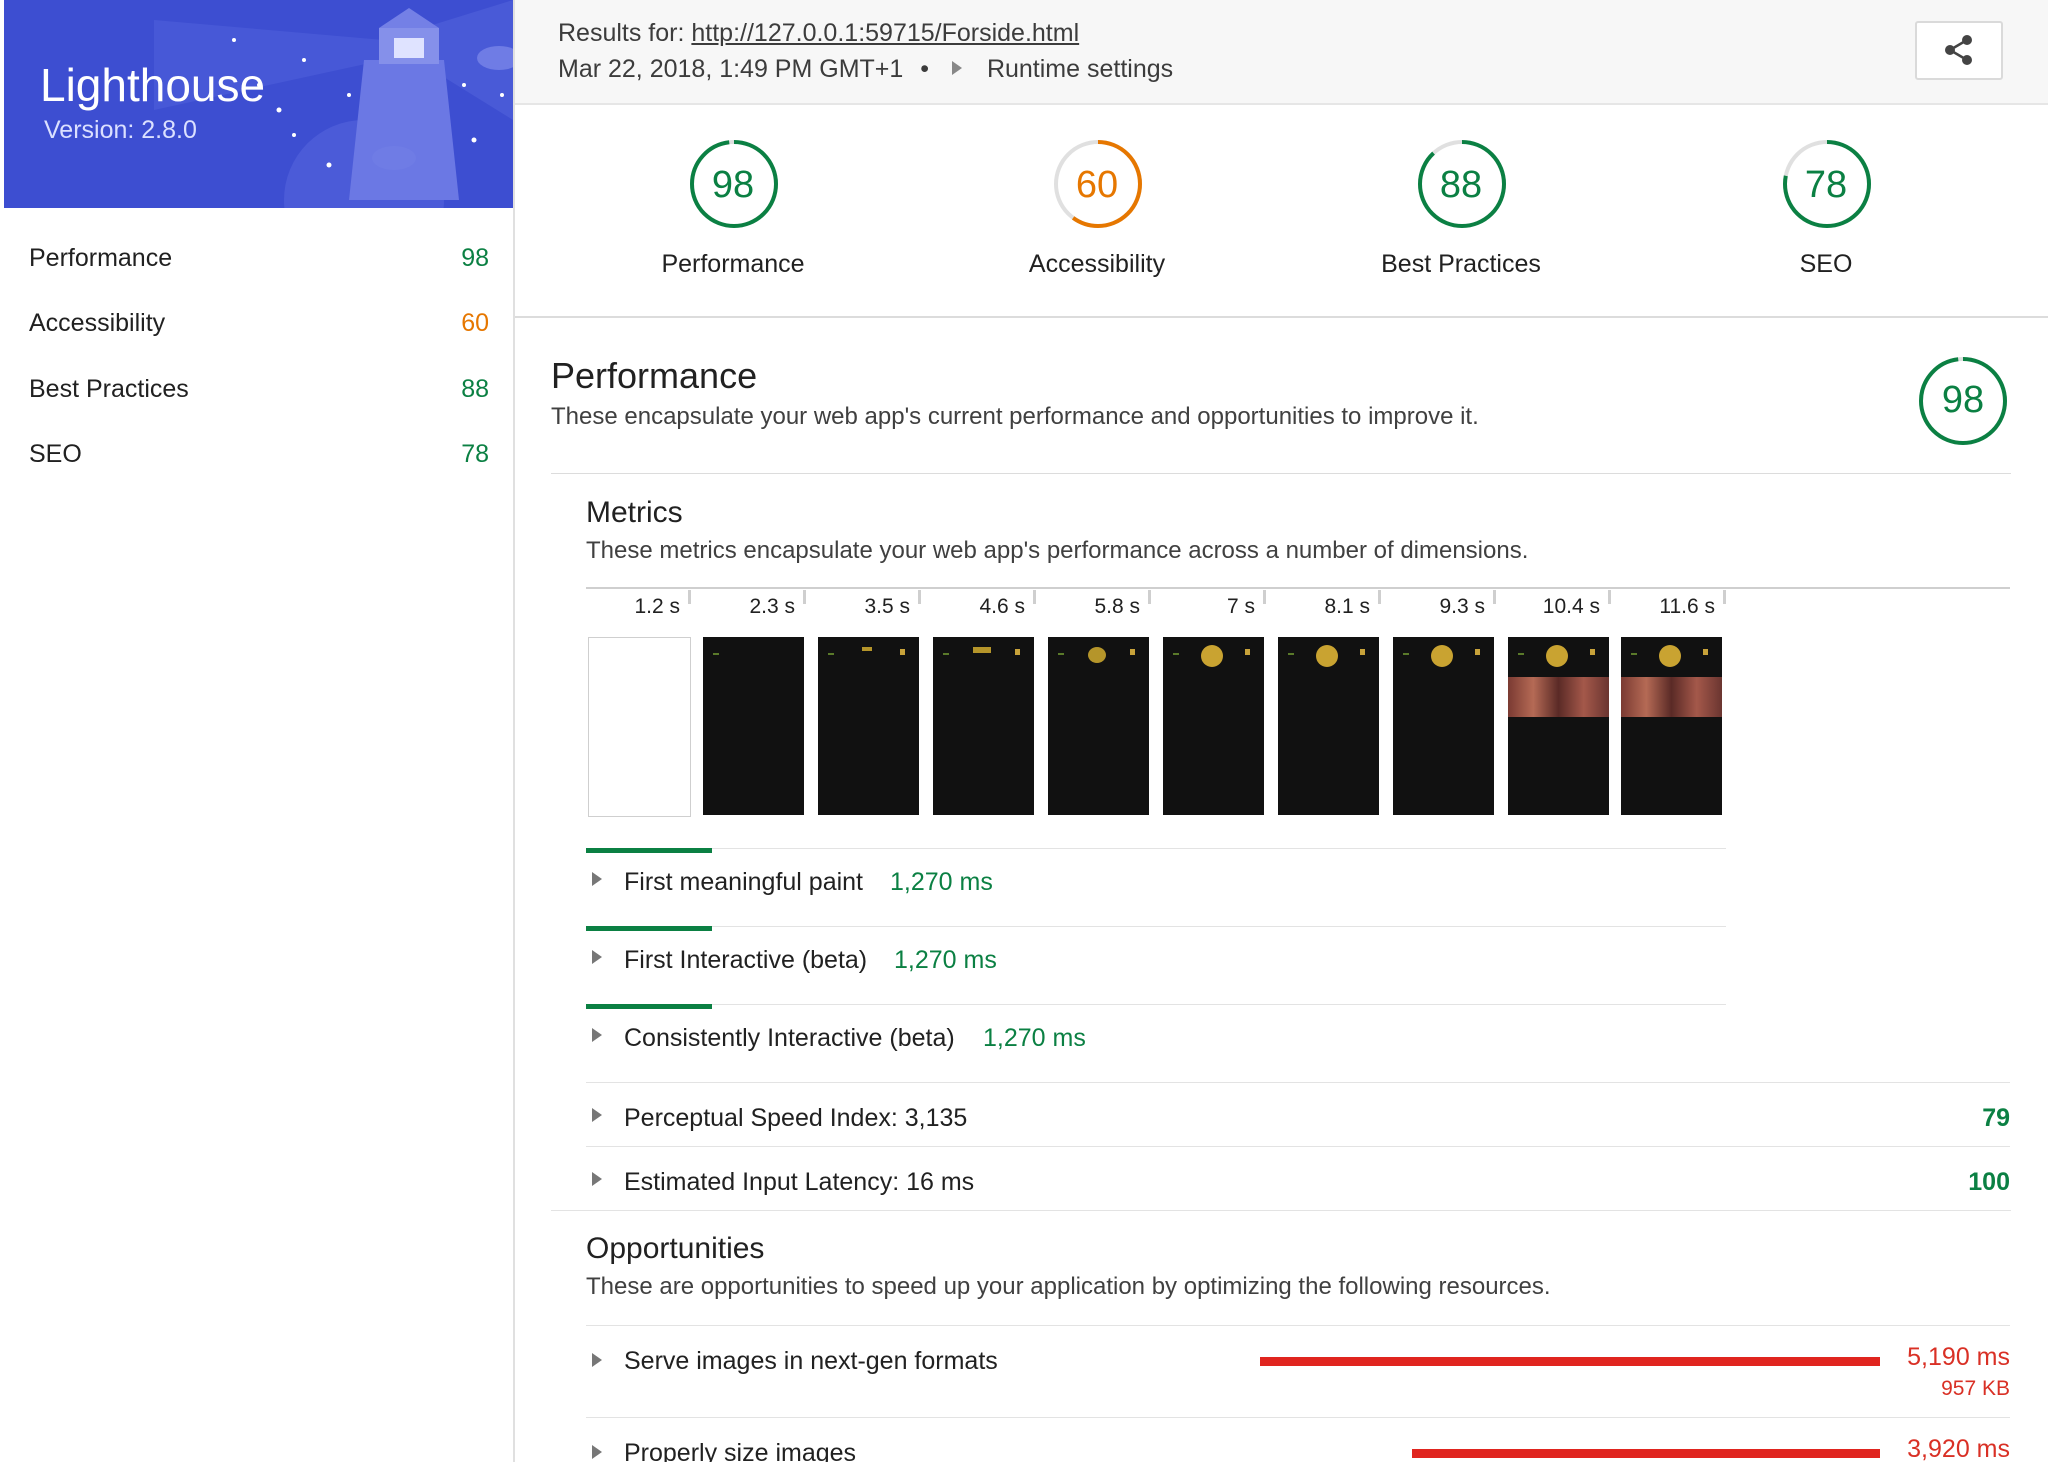 This screenshot has height=1462, width=2048. What do you see at coordinates (1298, 1438) in the screenshot?
I see `opportunity-properly-size-images: Properly size images 3,920 ms` at bounding box center [1298, 1438].